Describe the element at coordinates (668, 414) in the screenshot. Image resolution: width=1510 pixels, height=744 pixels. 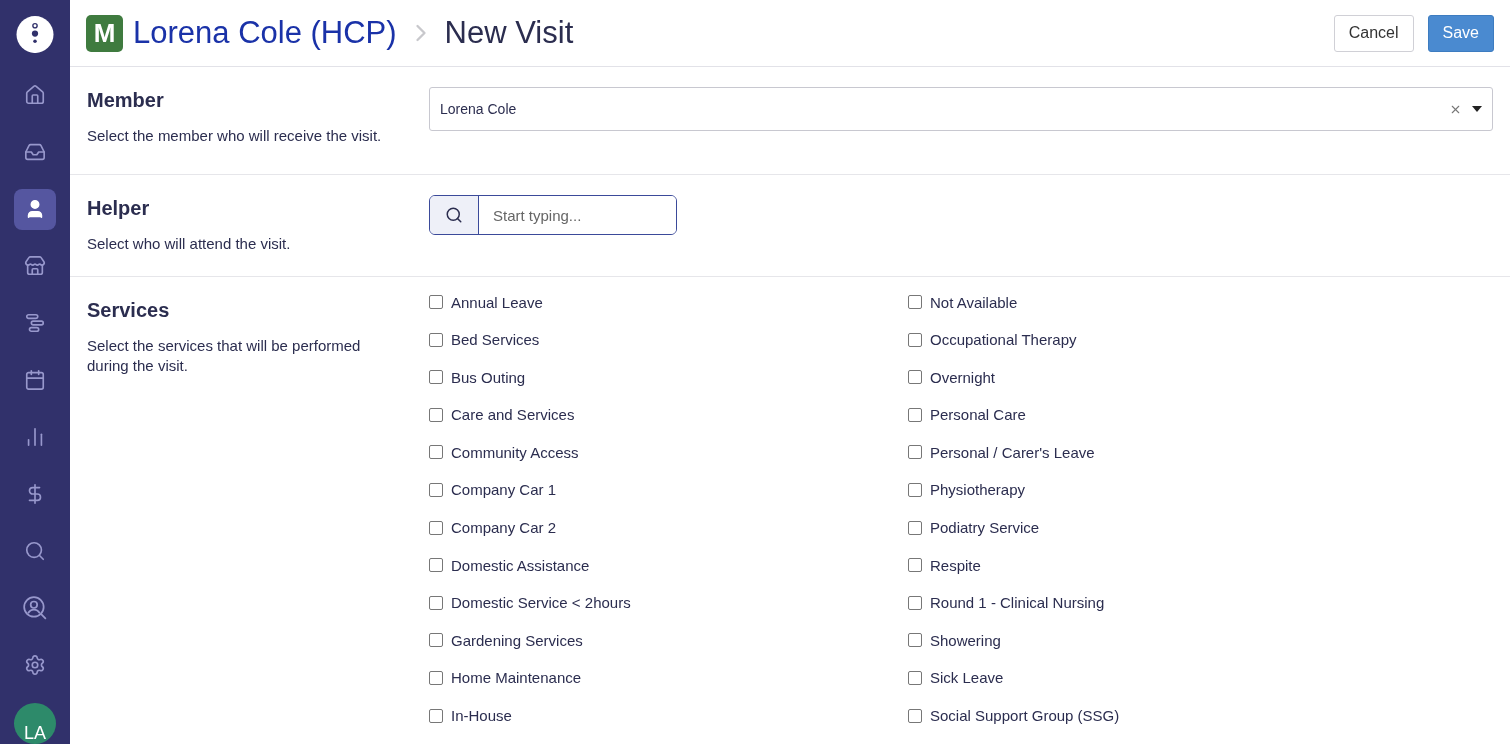
I see `service-checkbox: Care and Services` at that location.